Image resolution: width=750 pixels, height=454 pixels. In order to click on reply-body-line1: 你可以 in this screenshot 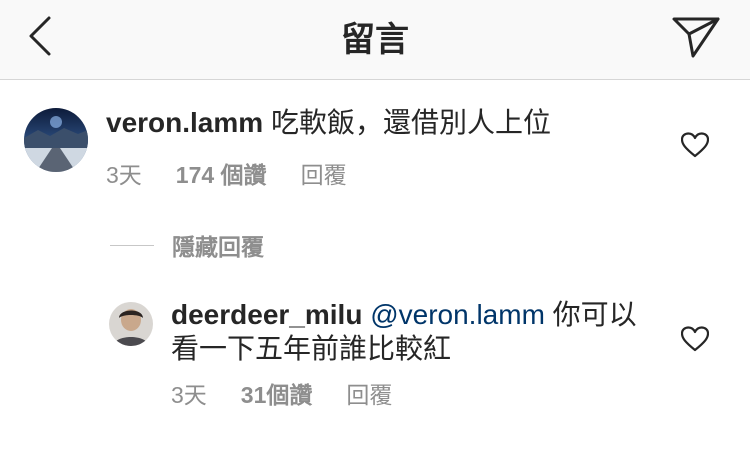, I will do `click(594, 314)`.